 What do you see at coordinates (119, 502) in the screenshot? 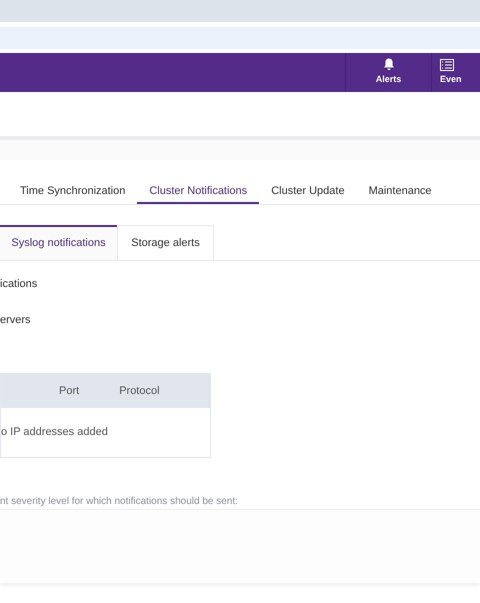
I see `severity-text: nt severity level for which notifications should be sent:` at bounding box center [119, 502].